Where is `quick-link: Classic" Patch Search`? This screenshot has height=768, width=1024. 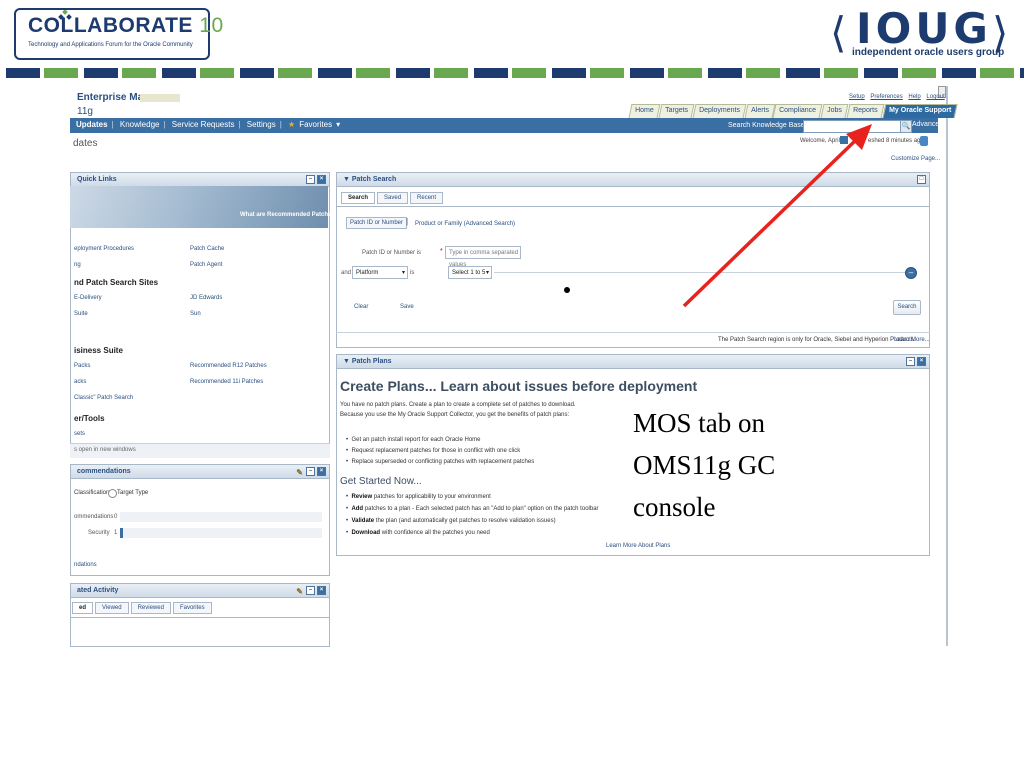
quick-link: Classic" Patch Search is located at coordinates (103, 398).